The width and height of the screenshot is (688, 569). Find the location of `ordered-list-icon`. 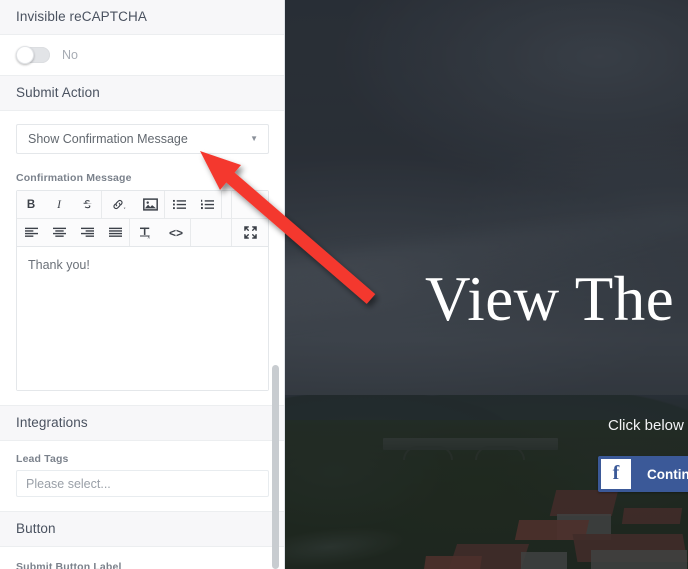

ordered-list-icon is located at coordinates (207, 204).